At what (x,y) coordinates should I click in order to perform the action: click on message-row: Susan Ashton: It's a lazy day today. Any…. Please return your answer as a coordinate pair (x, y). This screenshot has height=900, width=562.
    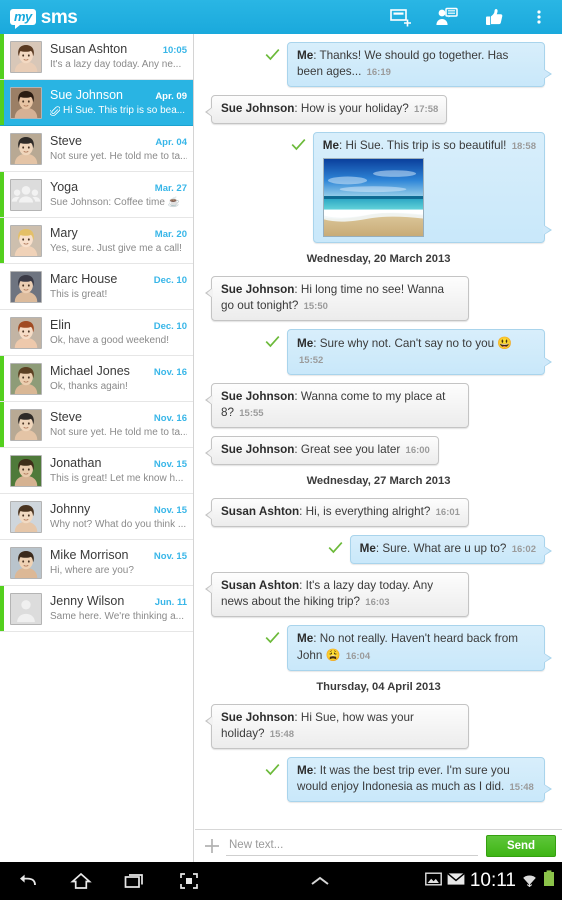
    Looking at the image, I should click on (378, 594).